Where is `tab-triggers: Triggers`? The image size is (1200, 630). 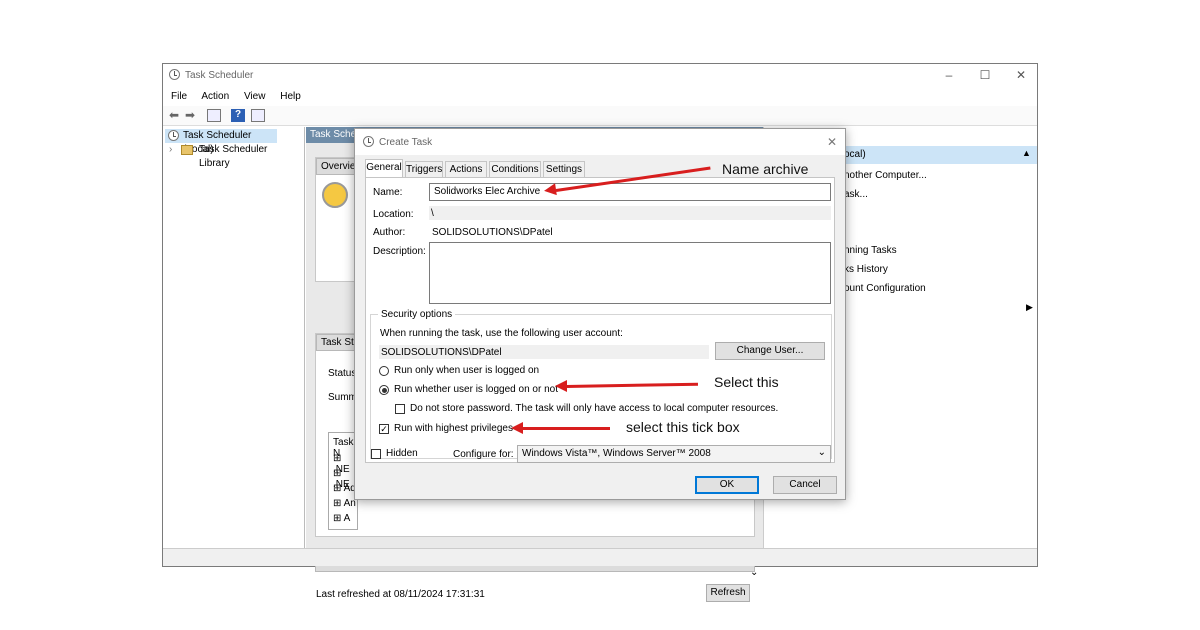
tab-triggers: Triggers is located at coordinates (424, 169).